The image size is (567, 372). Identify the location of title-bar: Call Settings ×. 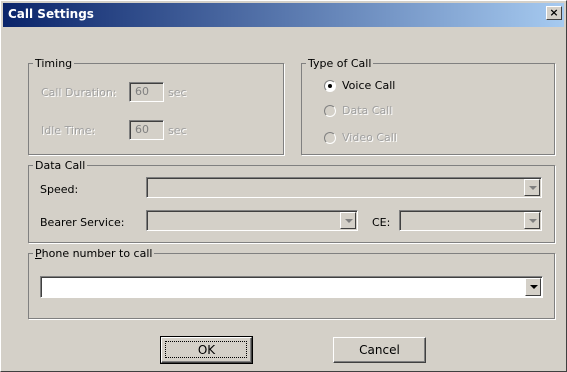
(283, 15).